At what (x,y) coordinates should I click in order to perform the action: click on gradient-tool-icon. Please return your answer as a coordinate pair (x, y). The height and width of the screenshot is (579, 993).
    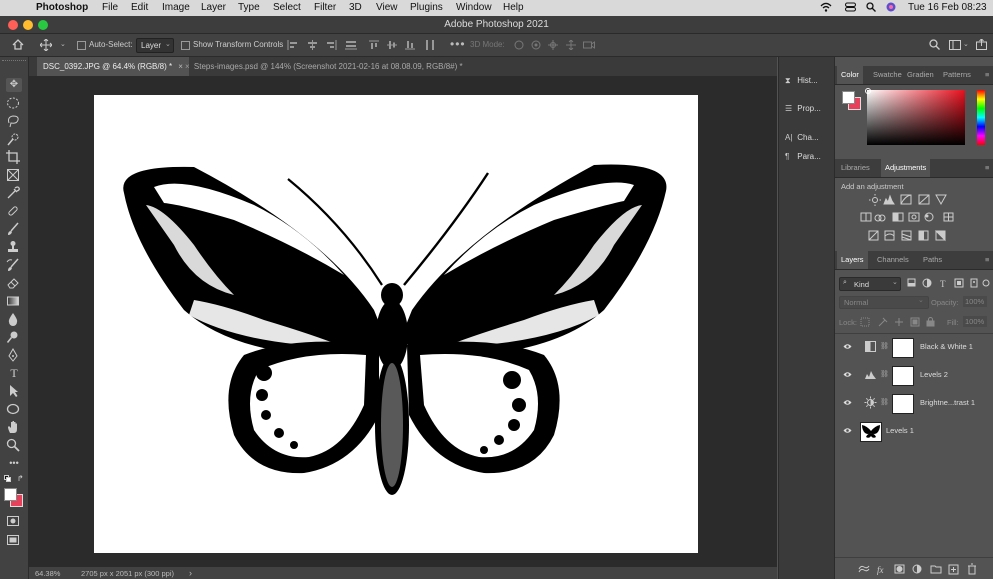
    Looking at the image, I should click on (14, 301).